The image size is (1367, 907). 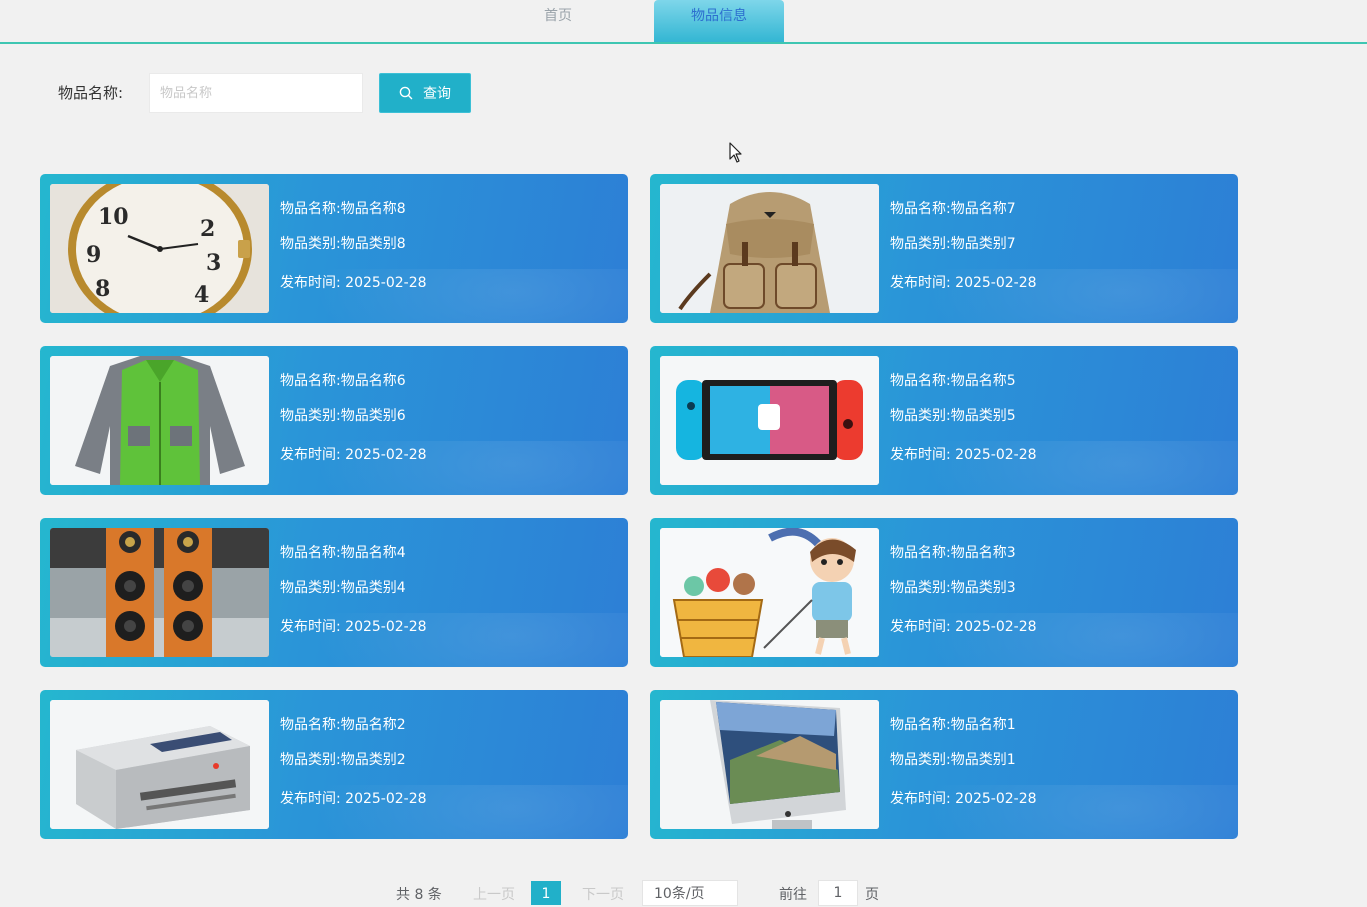 What do you see at coordinates (159, 248) in the screenshot?
I see `item-image-wristwatch: 10 9 8 2 3 4` at bounding box center [159, 248].